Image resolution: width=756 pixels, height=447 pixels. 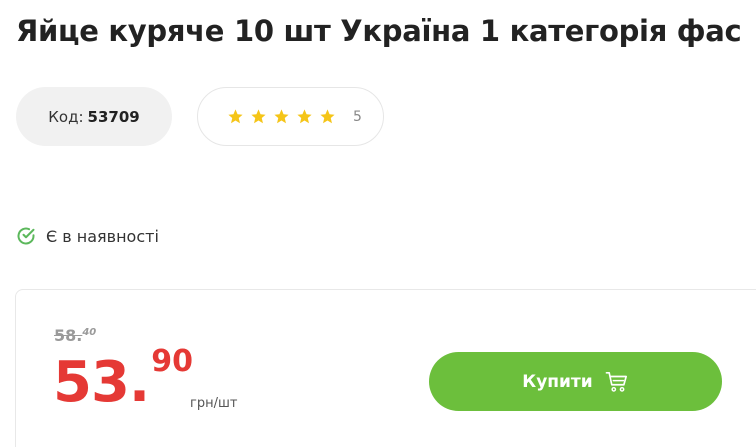 I want to click on rating-badge: 5, so click(x=290, y=116).